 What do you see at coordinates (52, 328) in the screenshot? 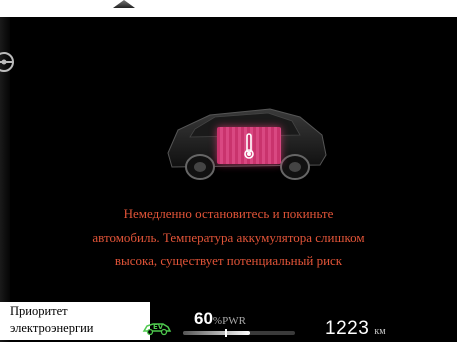
I see `drive-mode-line-2: электроэнергии` at bounding box center [52, 328].